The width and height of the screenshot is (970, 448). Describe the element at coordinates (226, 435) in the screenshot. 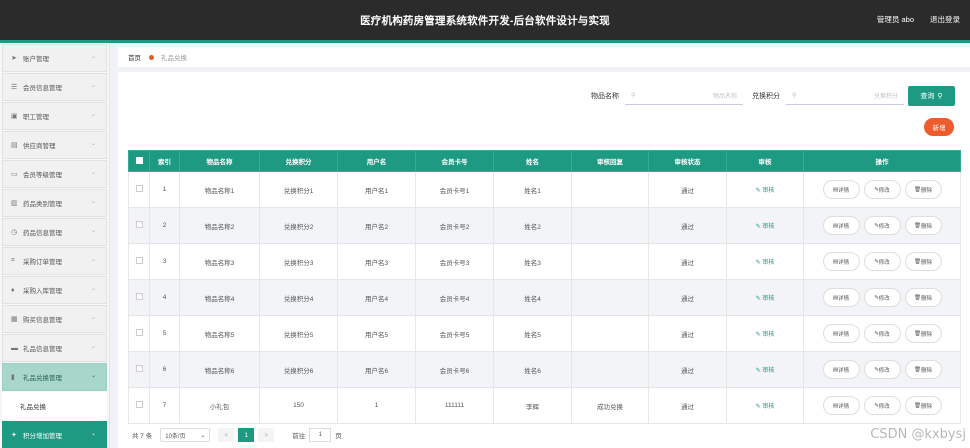

I see `prev-page-button: <` at that location.